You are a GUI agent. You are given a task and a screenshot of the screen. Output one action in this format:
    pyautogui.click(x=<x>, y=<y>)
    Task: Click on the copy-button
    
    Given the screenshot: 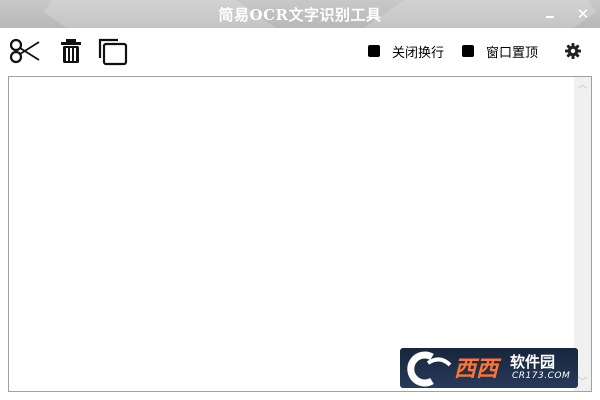 What is the action you would take?
    pyautogui.click(x=113, y=51)
    